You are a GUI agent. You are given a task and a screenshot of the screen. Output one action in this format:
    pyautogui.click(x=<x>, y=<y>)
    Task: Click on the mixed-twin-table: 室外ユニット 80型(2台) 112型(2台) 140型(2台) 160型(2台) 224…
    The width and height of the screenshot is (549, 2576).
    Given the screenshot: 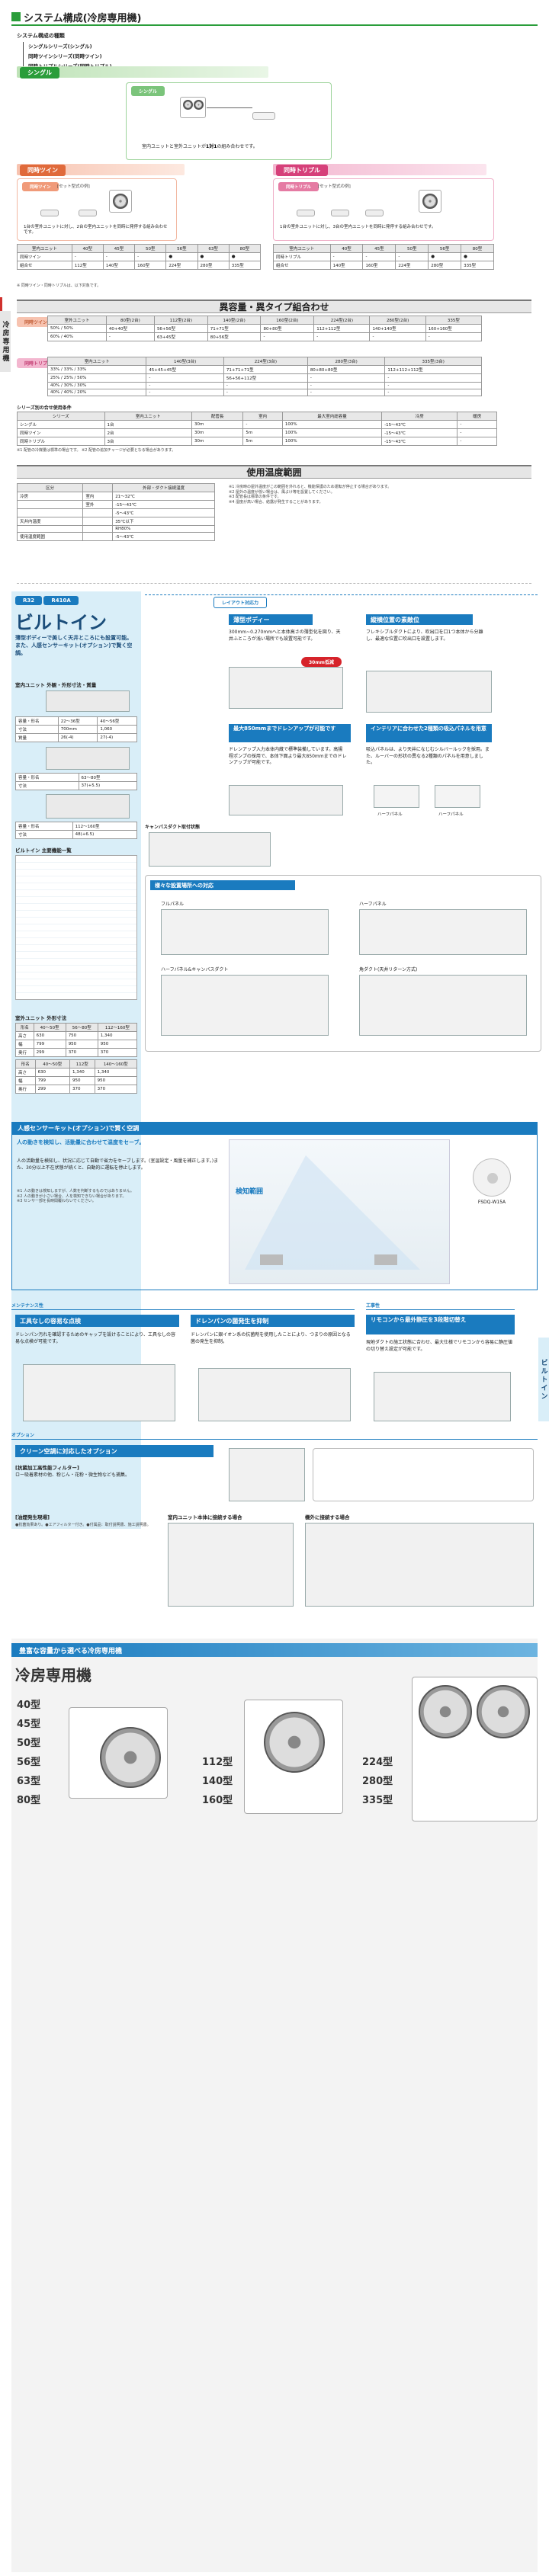 What is the action you would take?
    pyautogui.click(x=265, y=328)
    